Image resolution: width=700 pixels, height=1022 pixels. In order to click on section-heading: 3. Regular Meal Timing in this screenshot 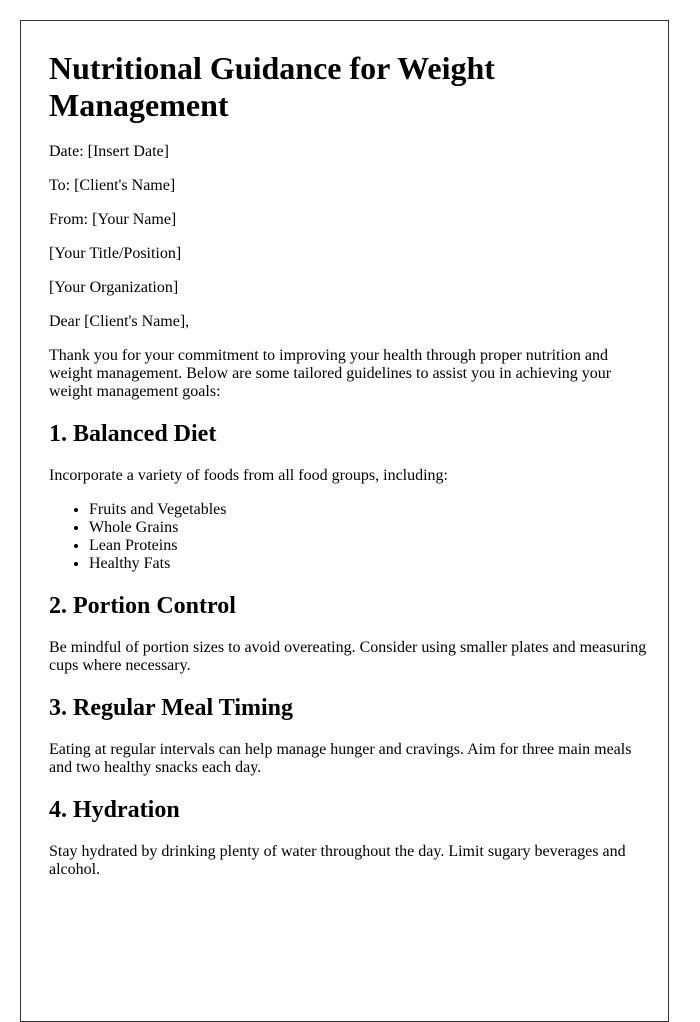, I will do `click(171, 708)`.